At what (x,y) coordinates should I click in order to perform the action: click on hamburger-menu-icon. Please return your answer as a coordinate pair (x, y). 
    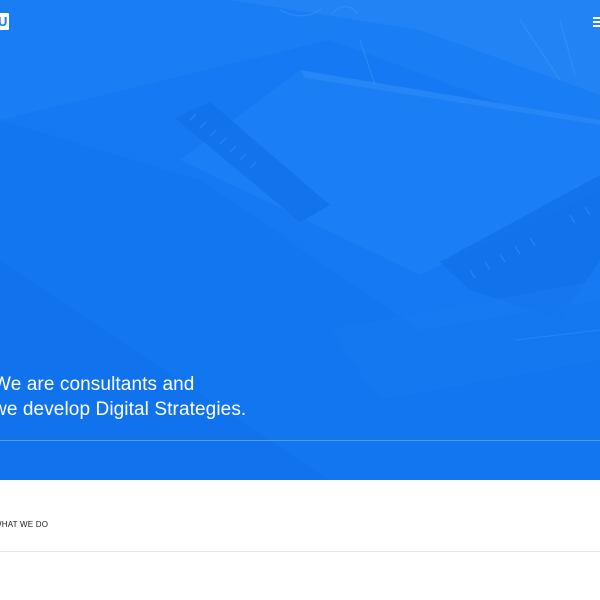
    Looking at the image, I should click on (596, 22).